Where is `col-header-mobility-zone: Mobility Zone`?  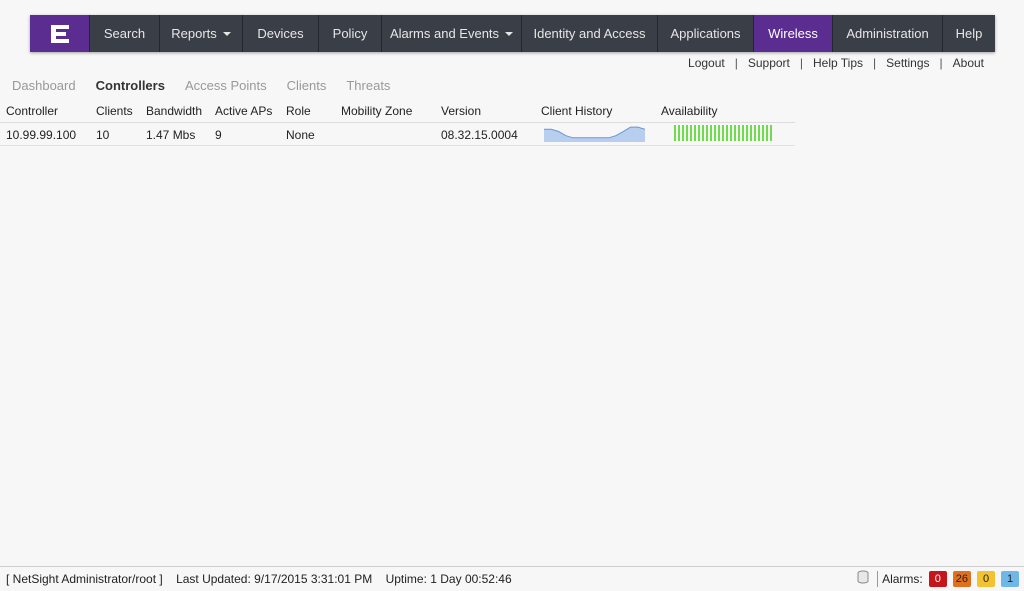 col-header-mobility-zone: Mobility Zone is located at coordinates (376, 111).